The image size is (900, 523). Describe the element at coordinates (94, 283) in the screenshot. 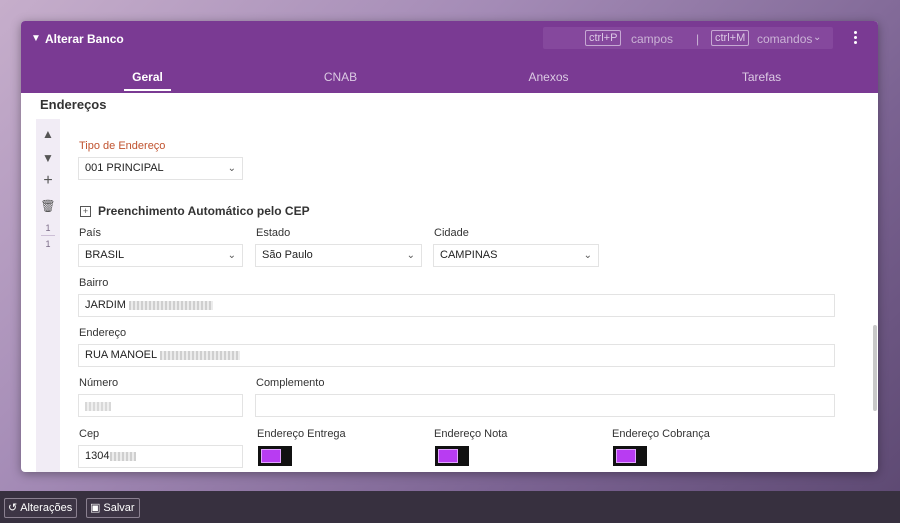

I see `neighborhood-label: Bairro` at that location.